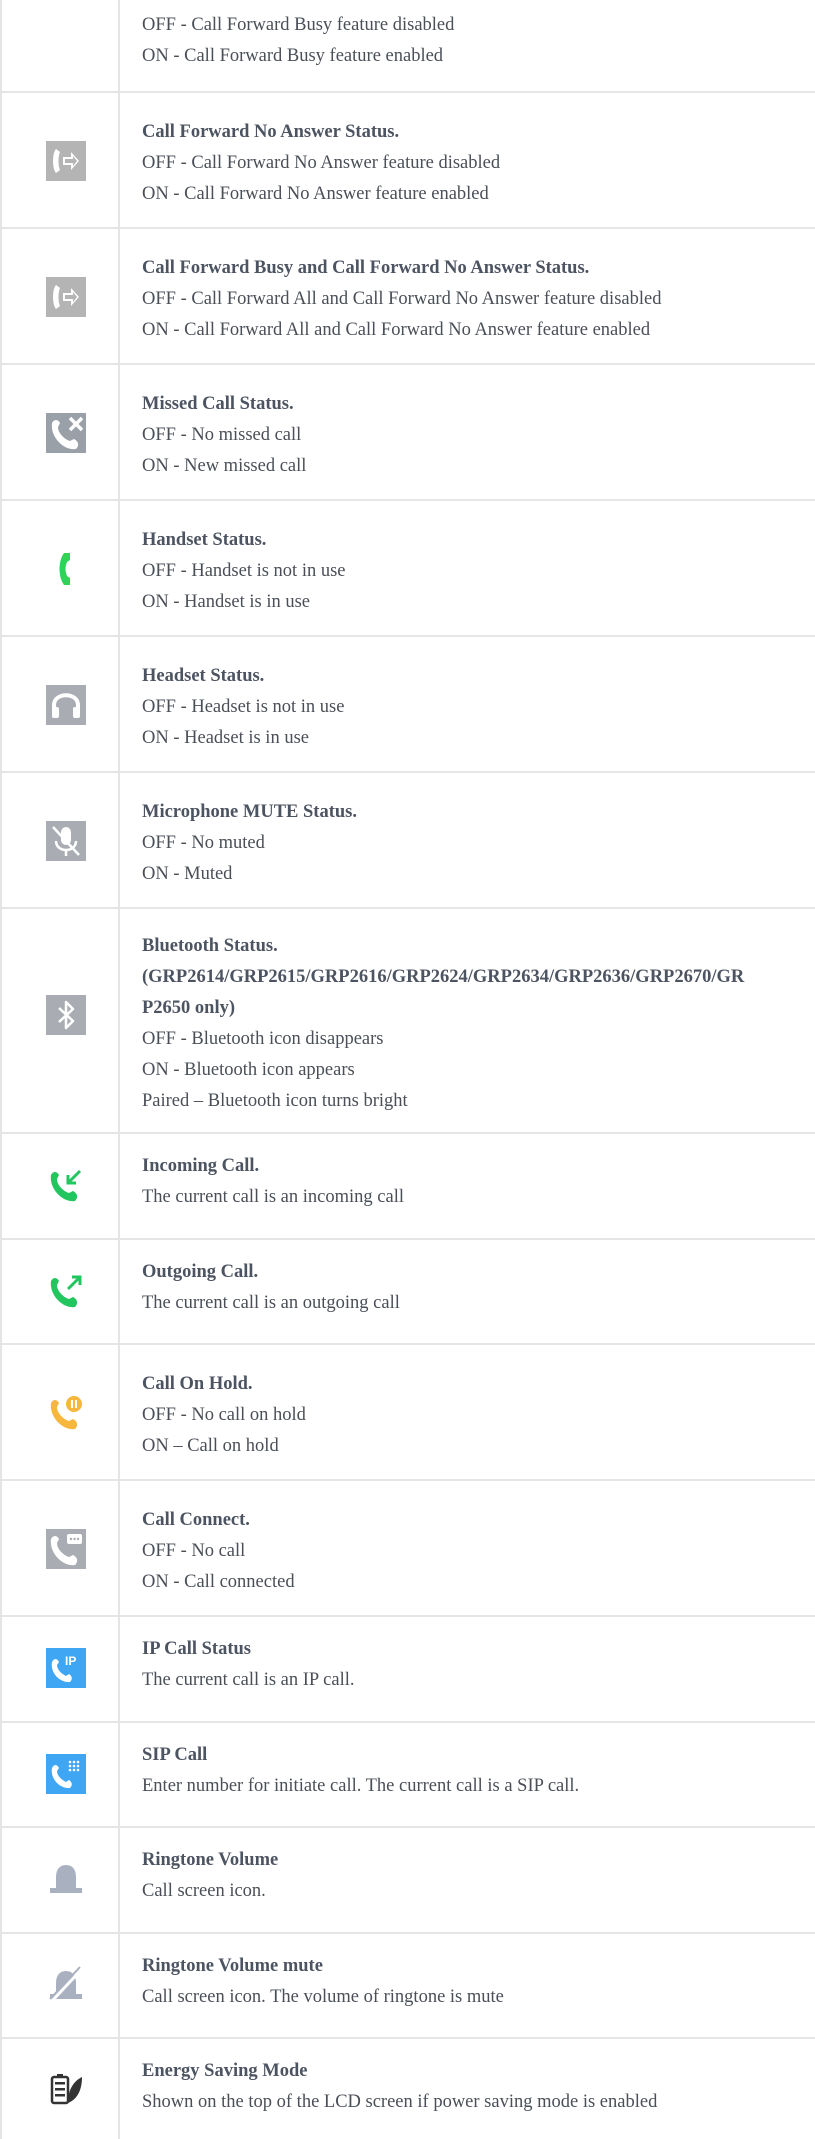 This screenshot has width=815, height=2139. I want to click on handset-icon, so click(66, 569).